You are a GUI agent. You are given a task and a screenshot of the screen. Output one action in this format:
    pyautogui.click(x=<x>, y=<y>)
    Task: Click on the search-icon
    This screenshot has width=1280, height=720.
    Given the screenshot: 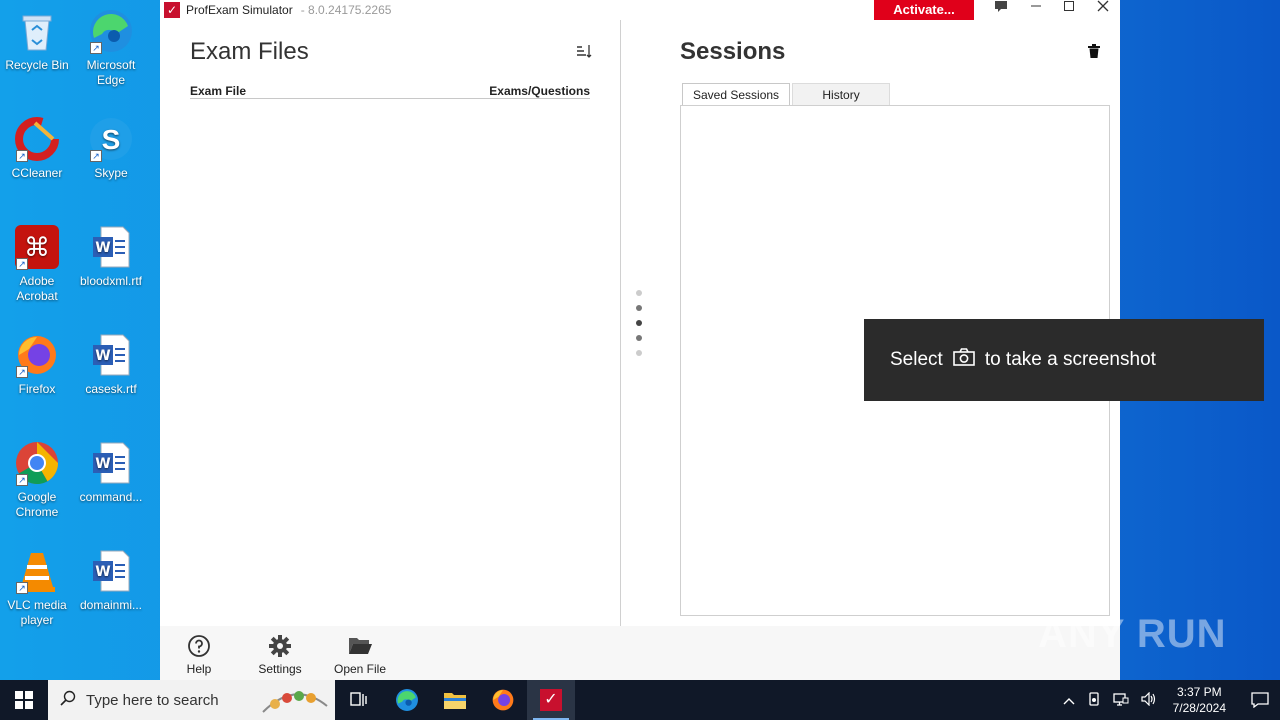 What is the action you would take?
    pyautogui.click(x=68, y=700)
    